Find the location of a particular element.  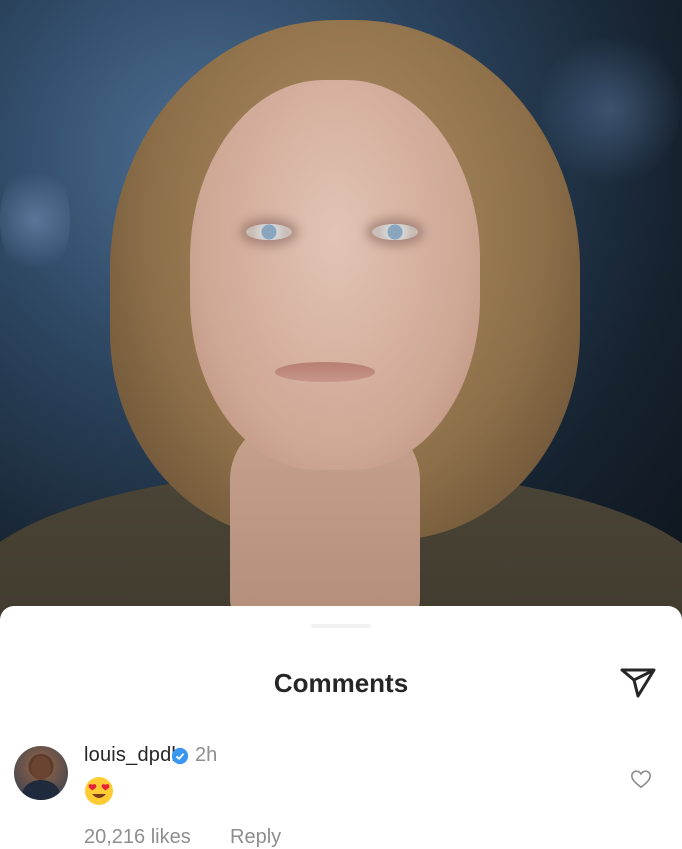

send-button is located at coordinates (638, 682).